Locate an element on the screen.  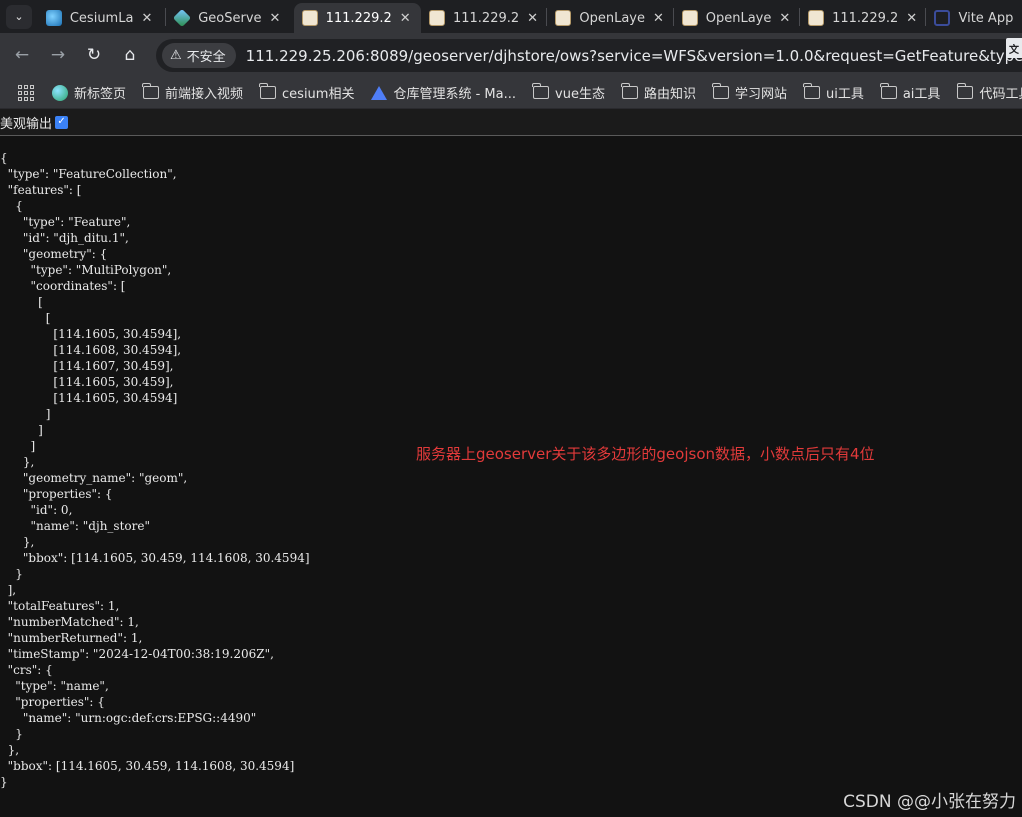
tab-active-wfs: 111.229.2 ✕ is located at coordinates (357, 18).